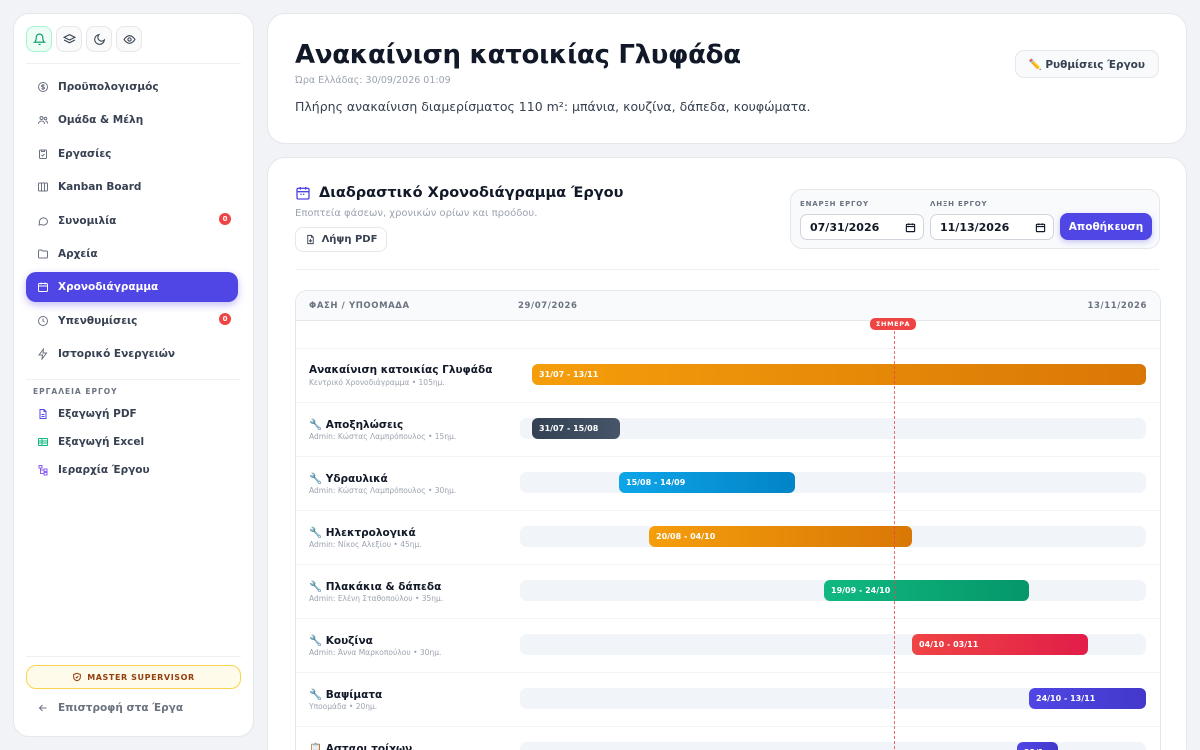  What do you see at coordinates (894, 535) in the screenshot?
I see `today-marker-line` at bounding box center [894, 535].